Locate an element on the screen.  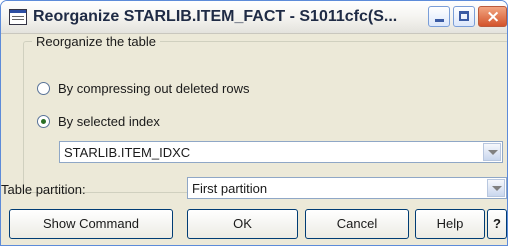
maximize-button is located at coordinates (464, 16).